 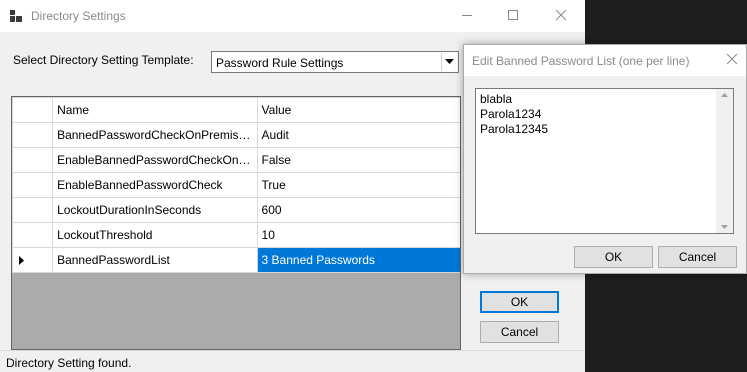 I want to click on setting-name-cell: LockoutDurationInSeconds, so click(x=155, y=210).